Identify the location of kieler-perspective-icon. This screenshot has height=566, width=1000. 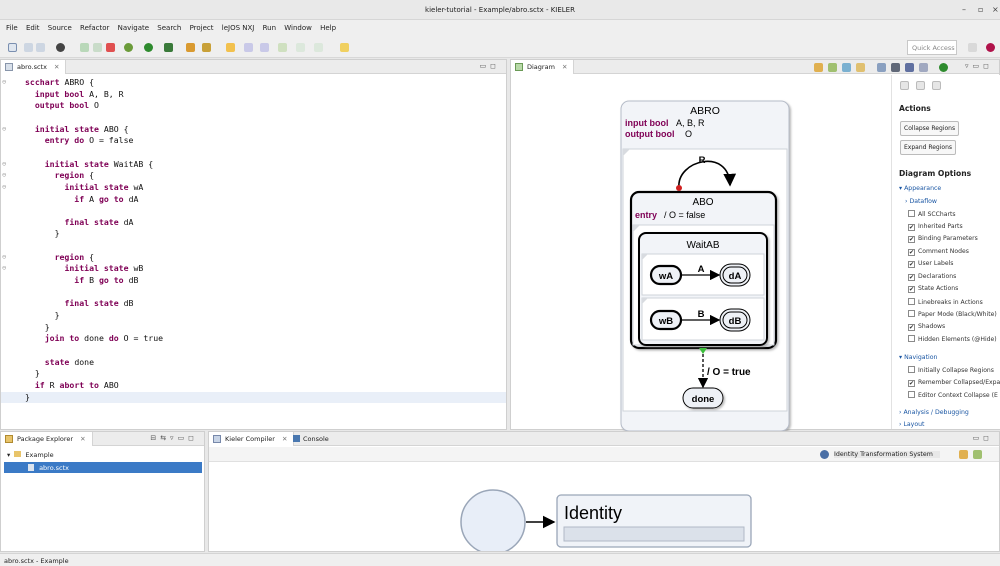
(990, 47).